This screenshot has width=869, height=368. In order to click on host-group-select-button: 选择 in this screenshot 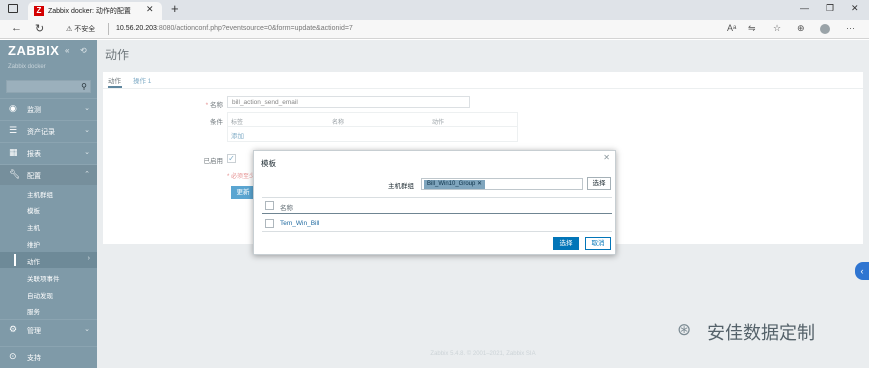, I will do `click(599, 183)`.